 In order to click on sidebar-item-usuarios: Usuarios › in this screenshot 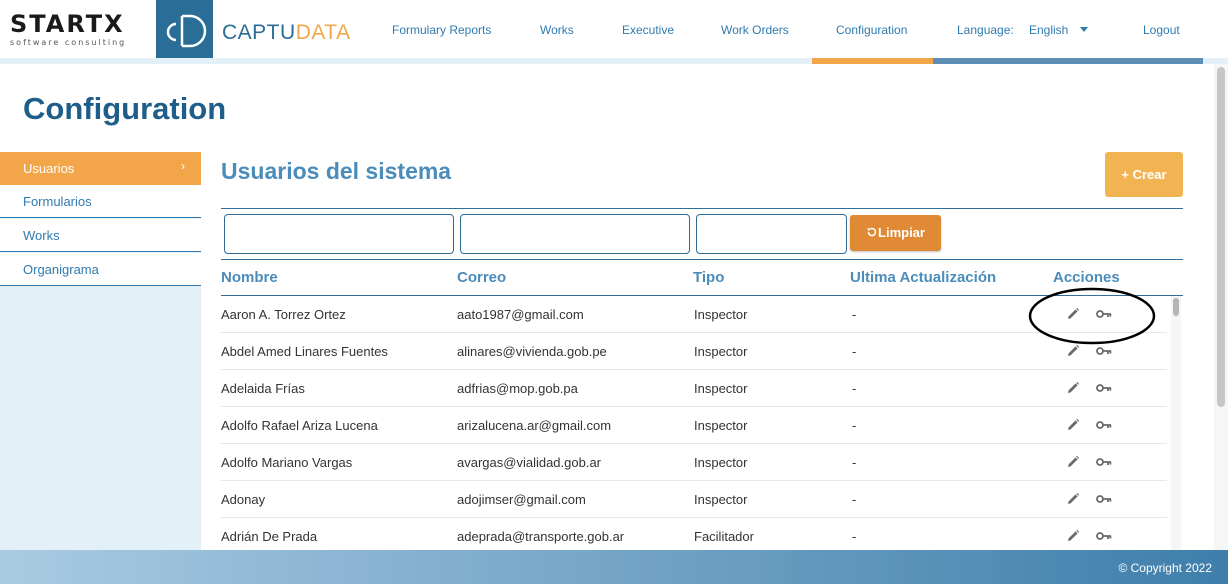, I will do `click(100, 168)`.